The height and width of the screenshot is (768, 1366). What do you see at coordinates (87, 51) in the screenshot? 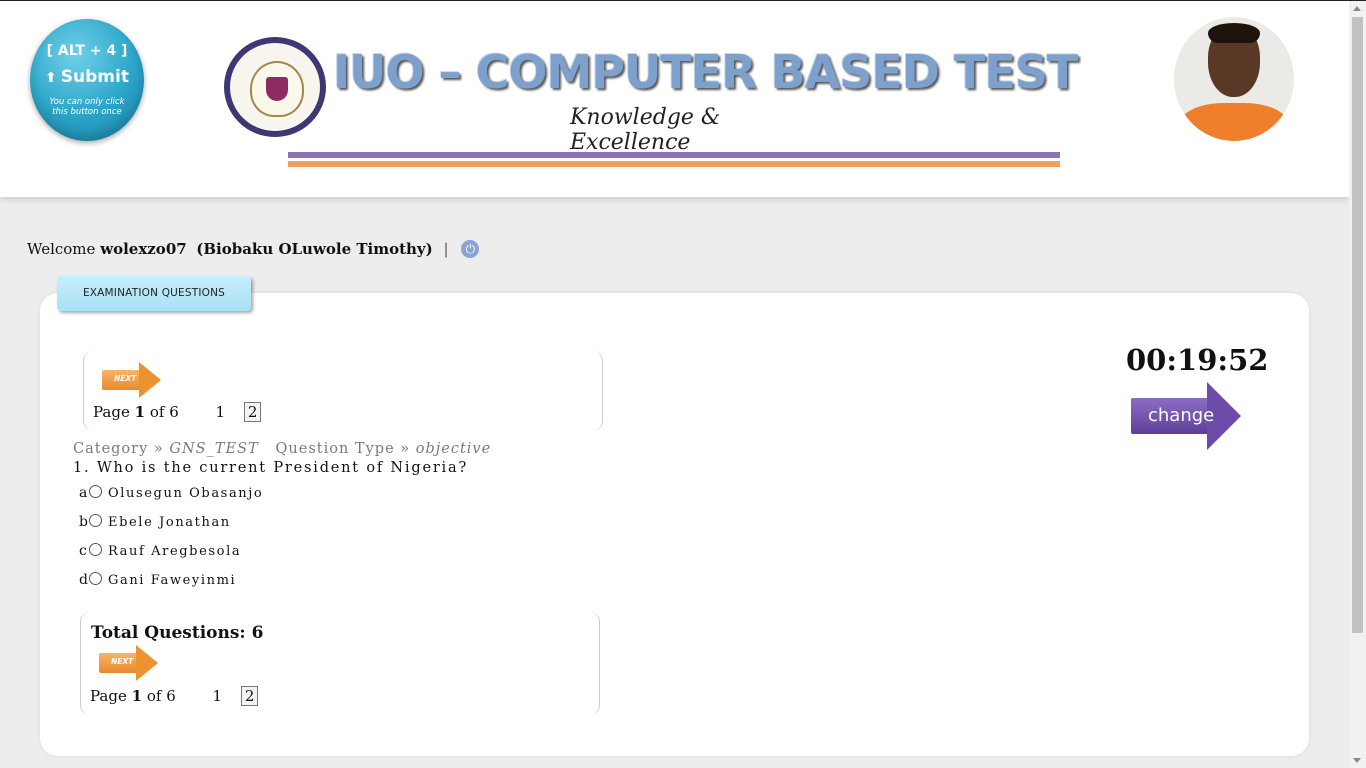
I see `submit-shortcut-label: [ ALT + 4 ]` at bounding box center [87, 51].